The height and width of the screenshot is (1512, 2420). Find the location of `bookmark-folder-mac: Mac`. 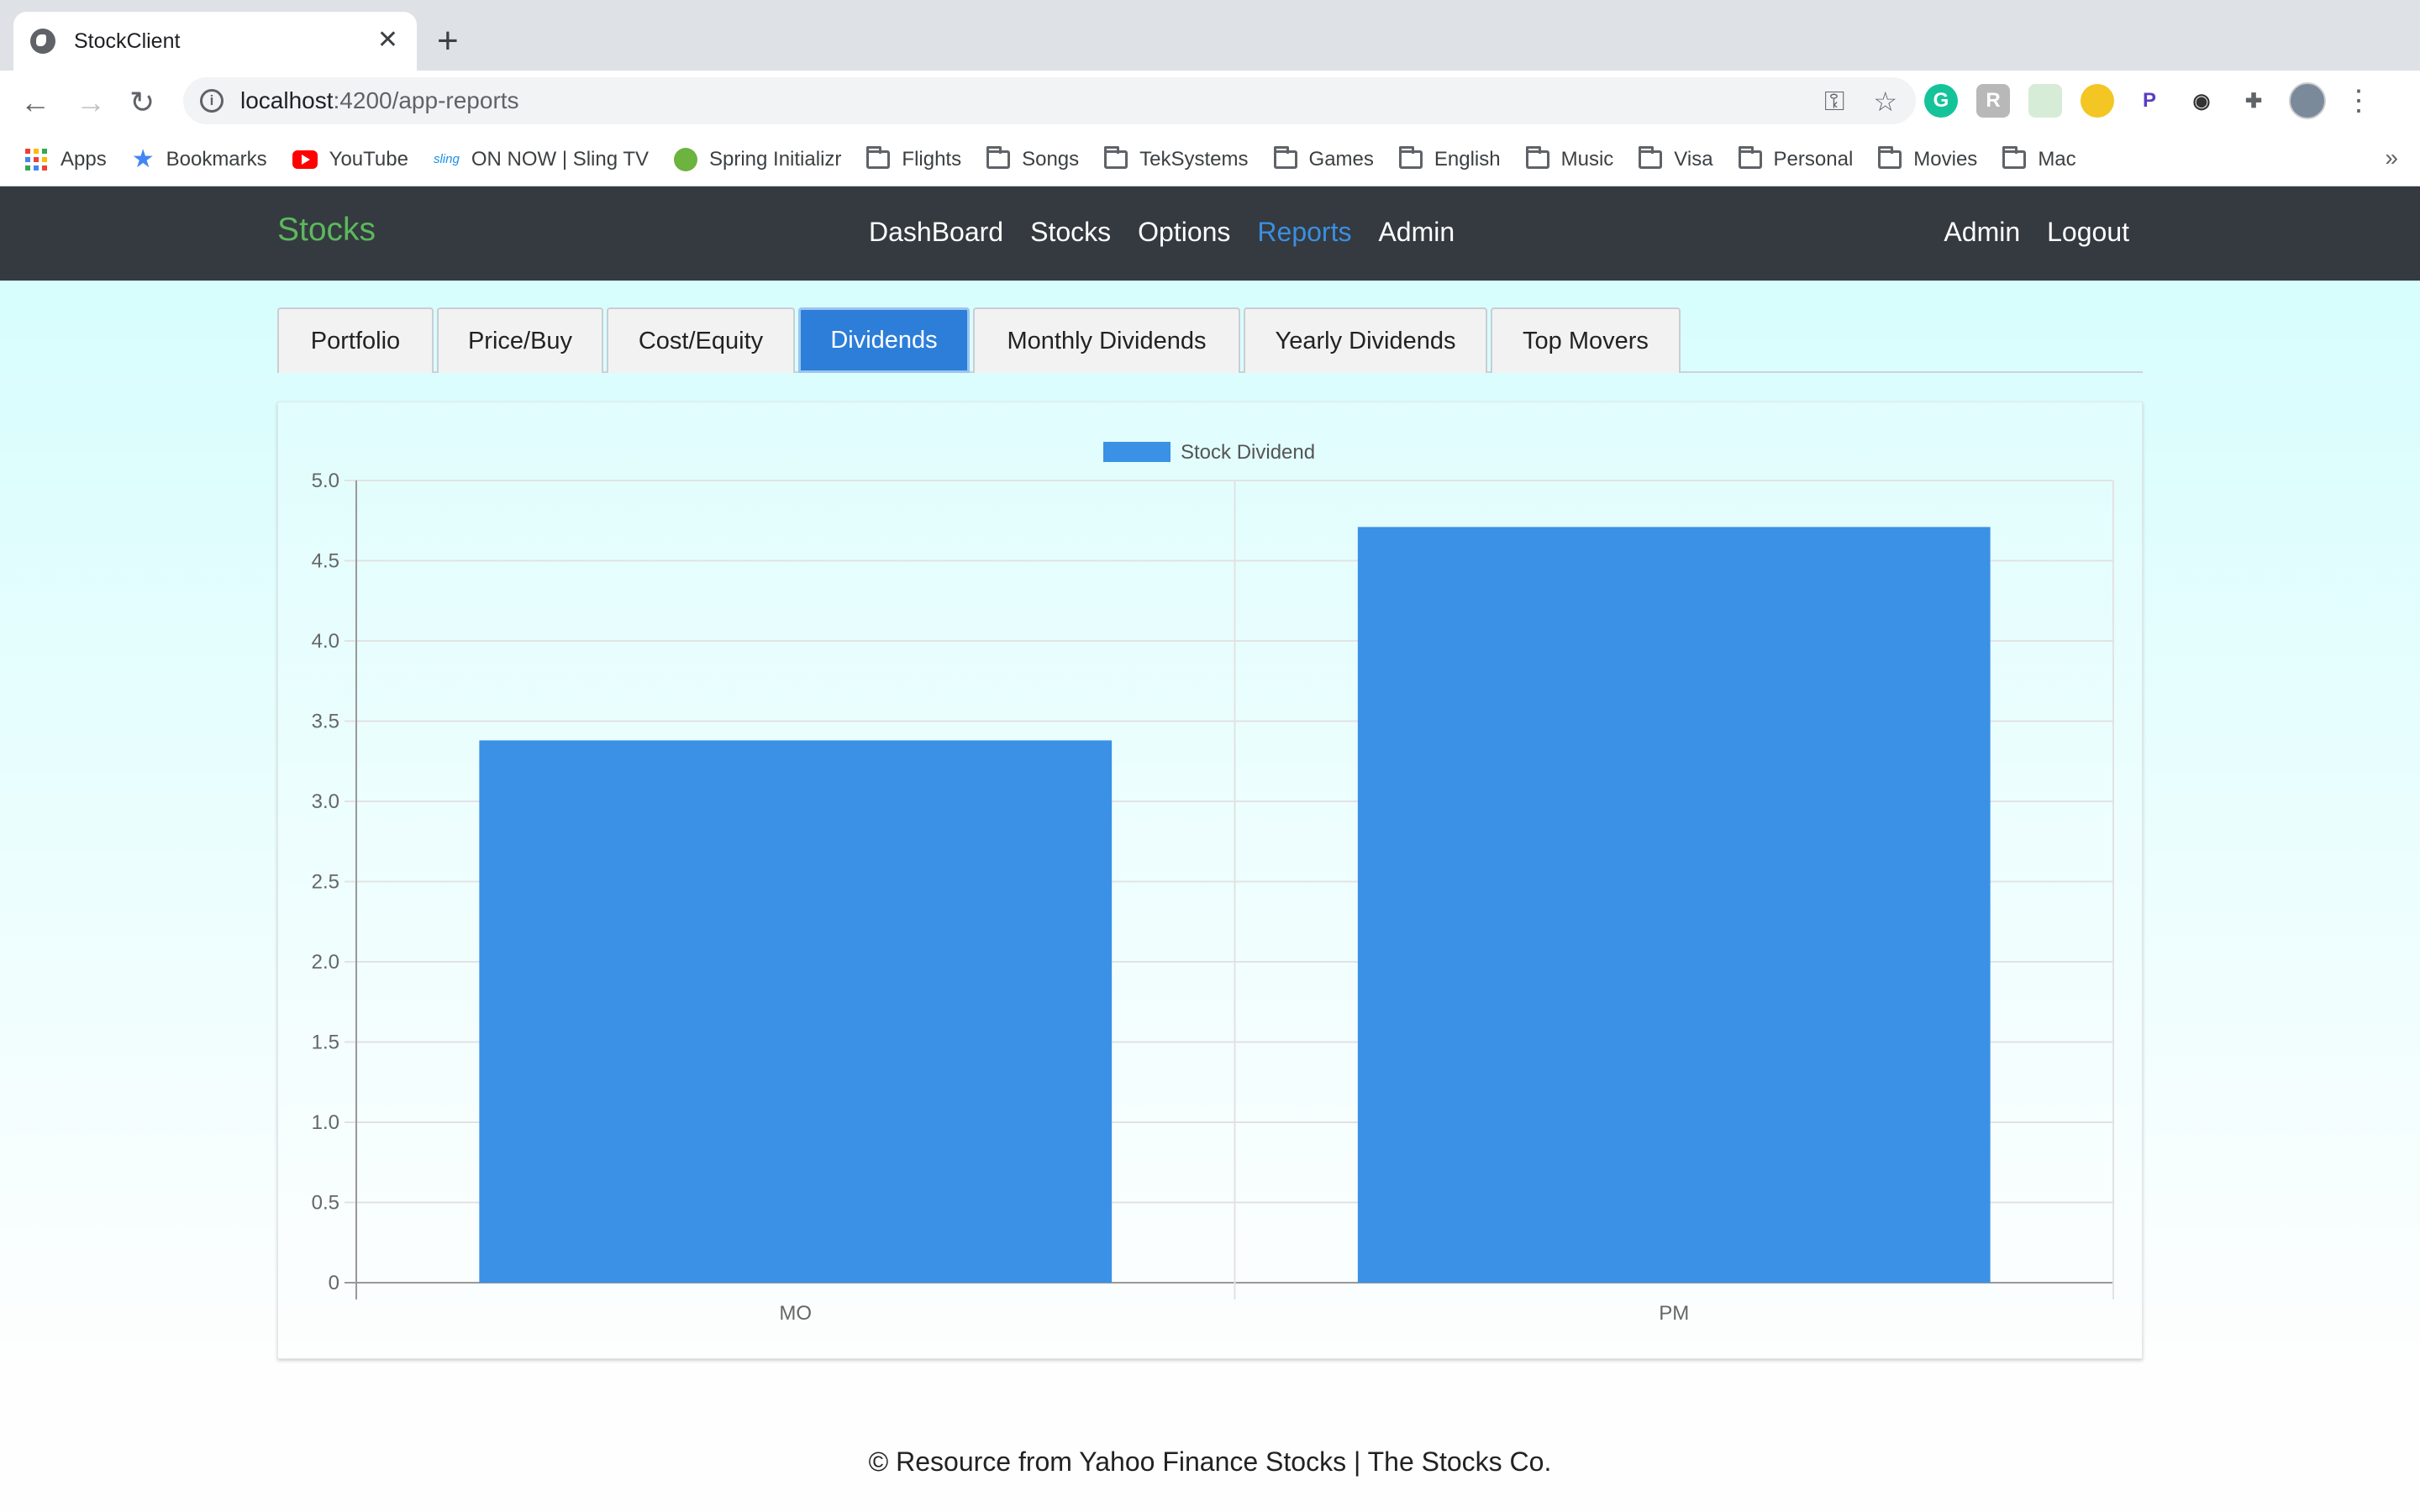

bookmark-folder-mac: Mac is located at coordinates (2039, 158).